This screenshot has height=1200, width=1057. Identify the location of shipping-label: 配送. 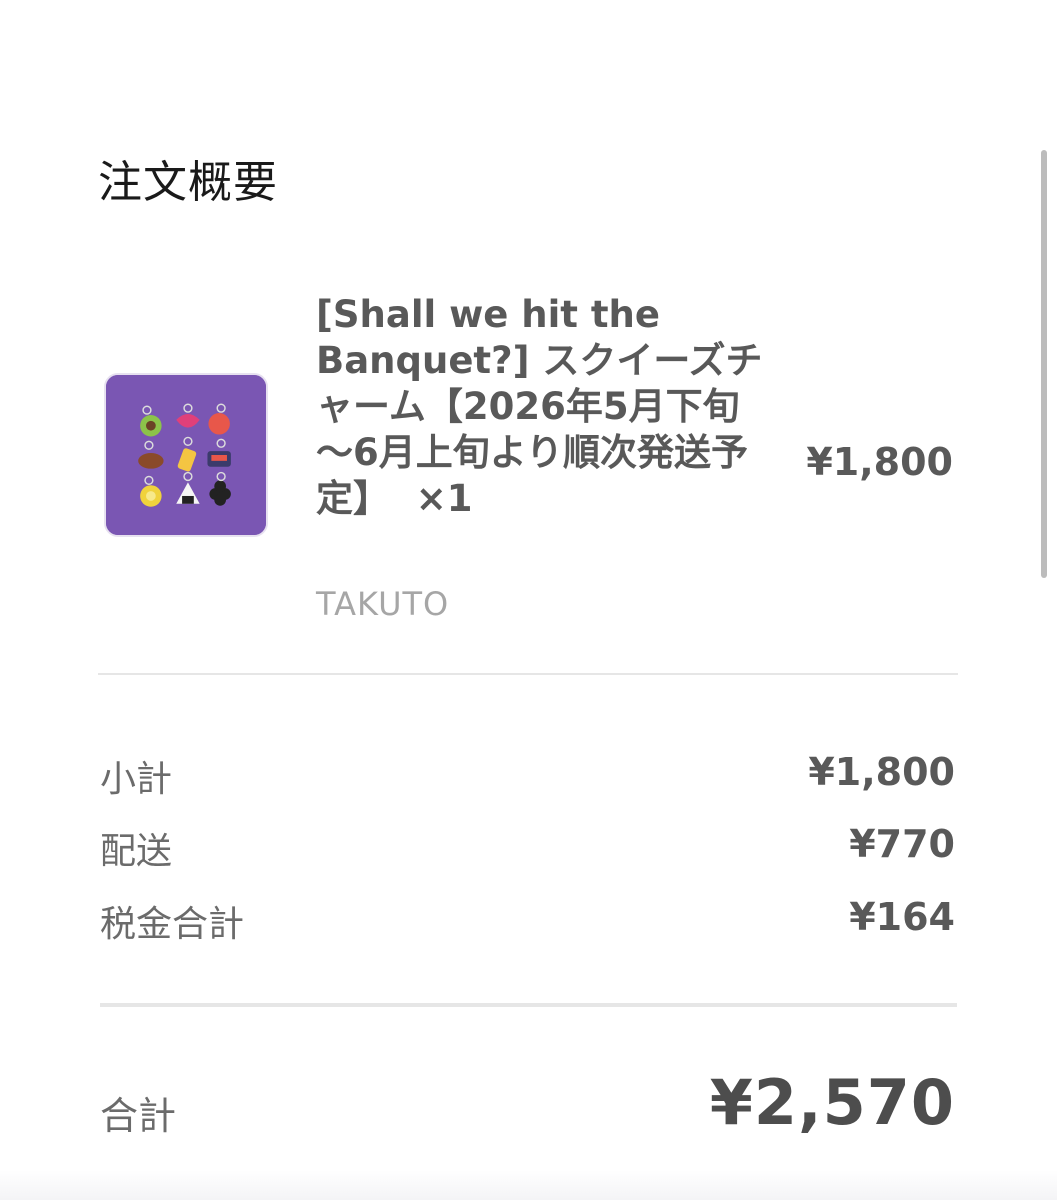
(136, 851).